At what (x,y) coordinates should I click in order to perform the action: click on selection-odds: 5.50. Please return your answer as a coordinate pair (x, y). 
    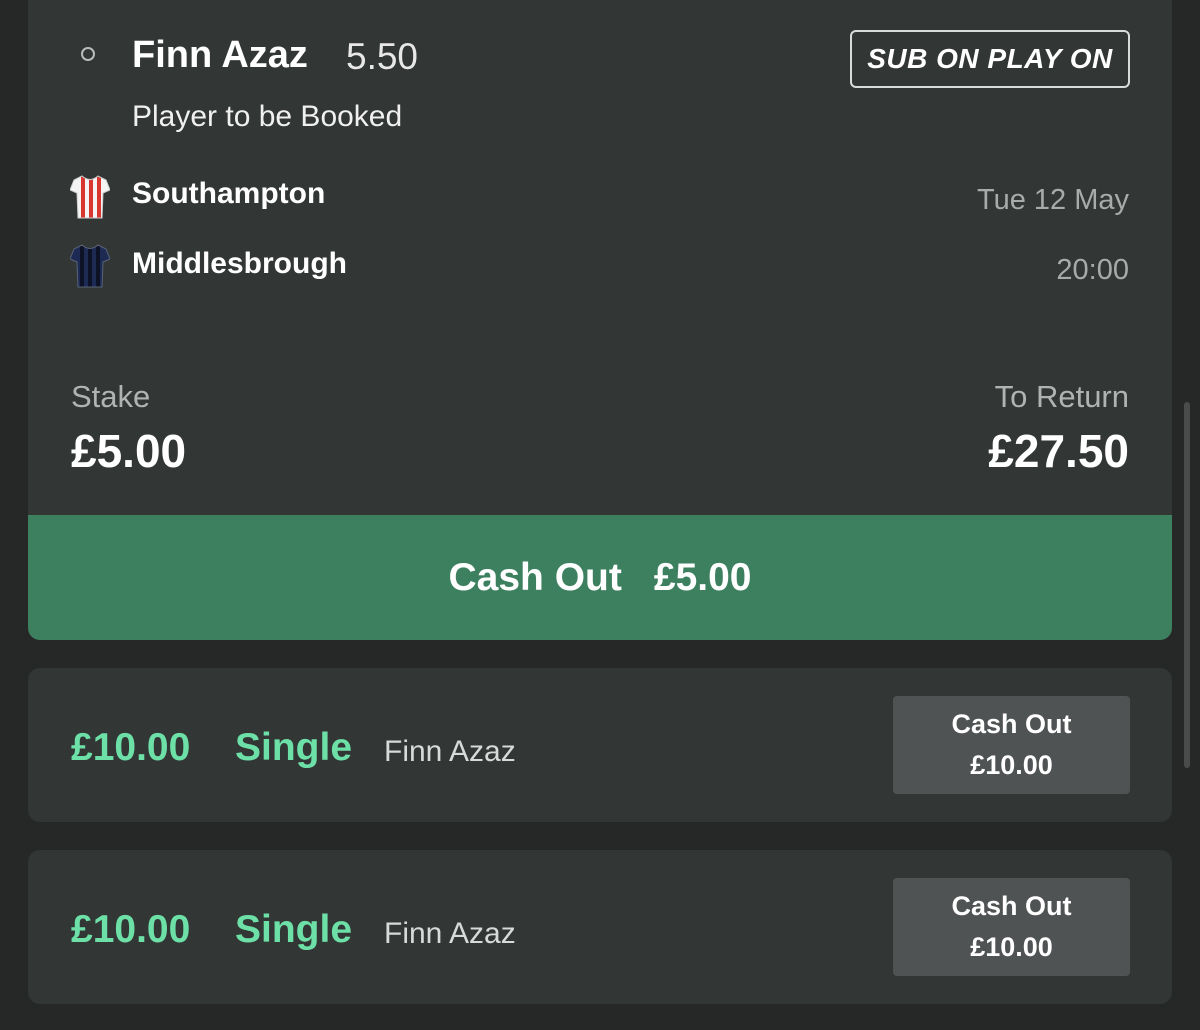
    Looking at the image, I should click on (382, 56).